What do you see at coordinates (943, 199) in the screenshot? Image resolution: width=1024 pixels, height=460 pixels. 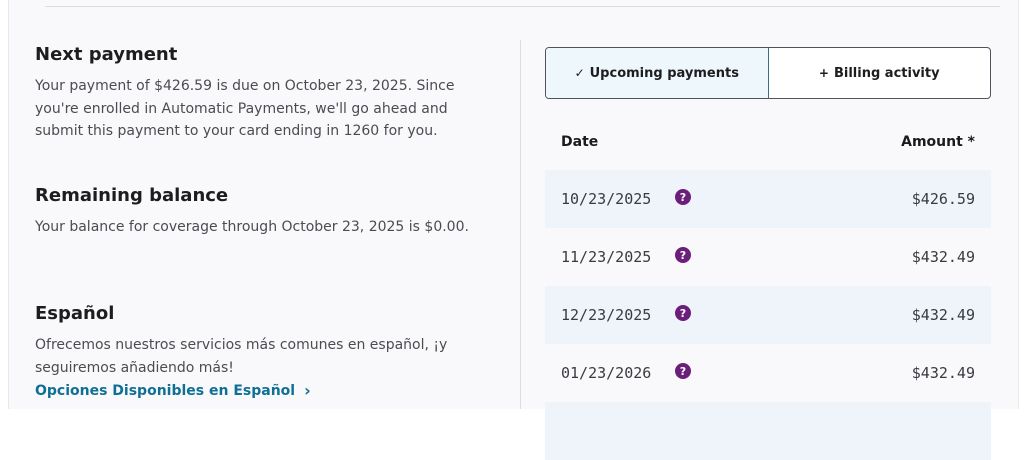 I see `payment-amount: $426.59` at bounding box center [943, 199].